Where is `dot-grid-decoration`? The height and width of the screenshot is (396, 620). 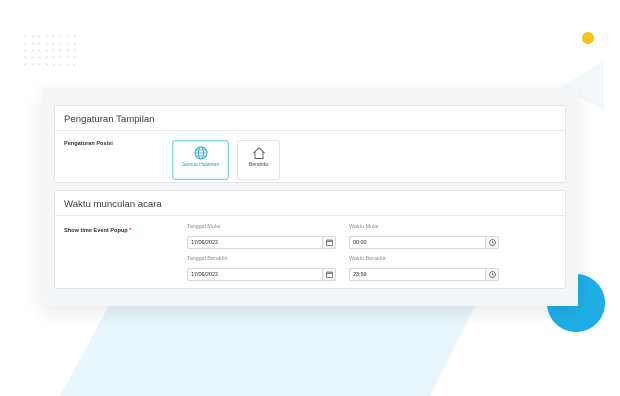
dot-grid-decoration is located at coordinates (51, 50).